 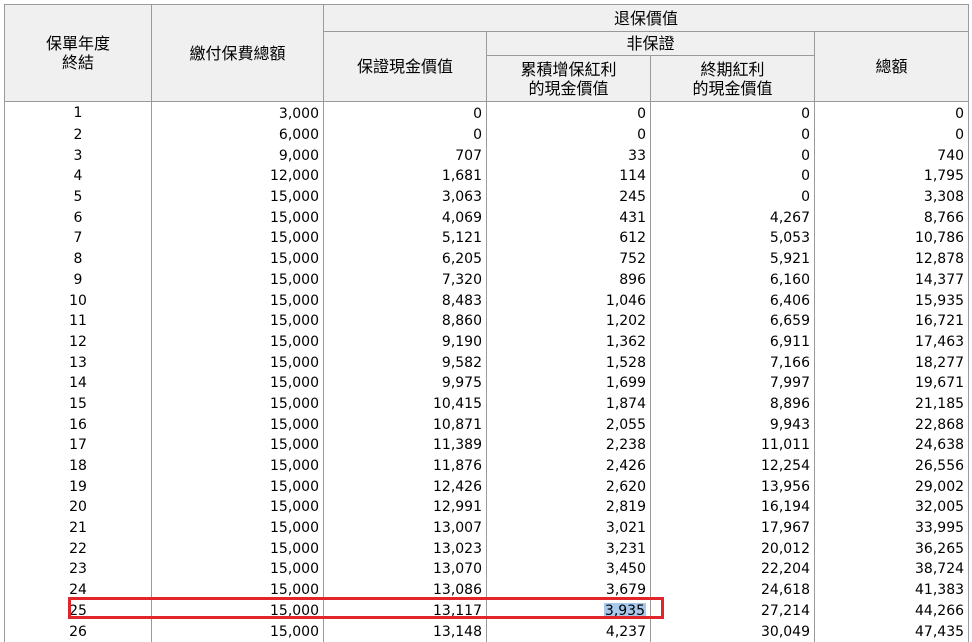 I want to click on table-row: 25 15,000 13,117 3,935 27,214 44,266, so click(x=487, y=611).